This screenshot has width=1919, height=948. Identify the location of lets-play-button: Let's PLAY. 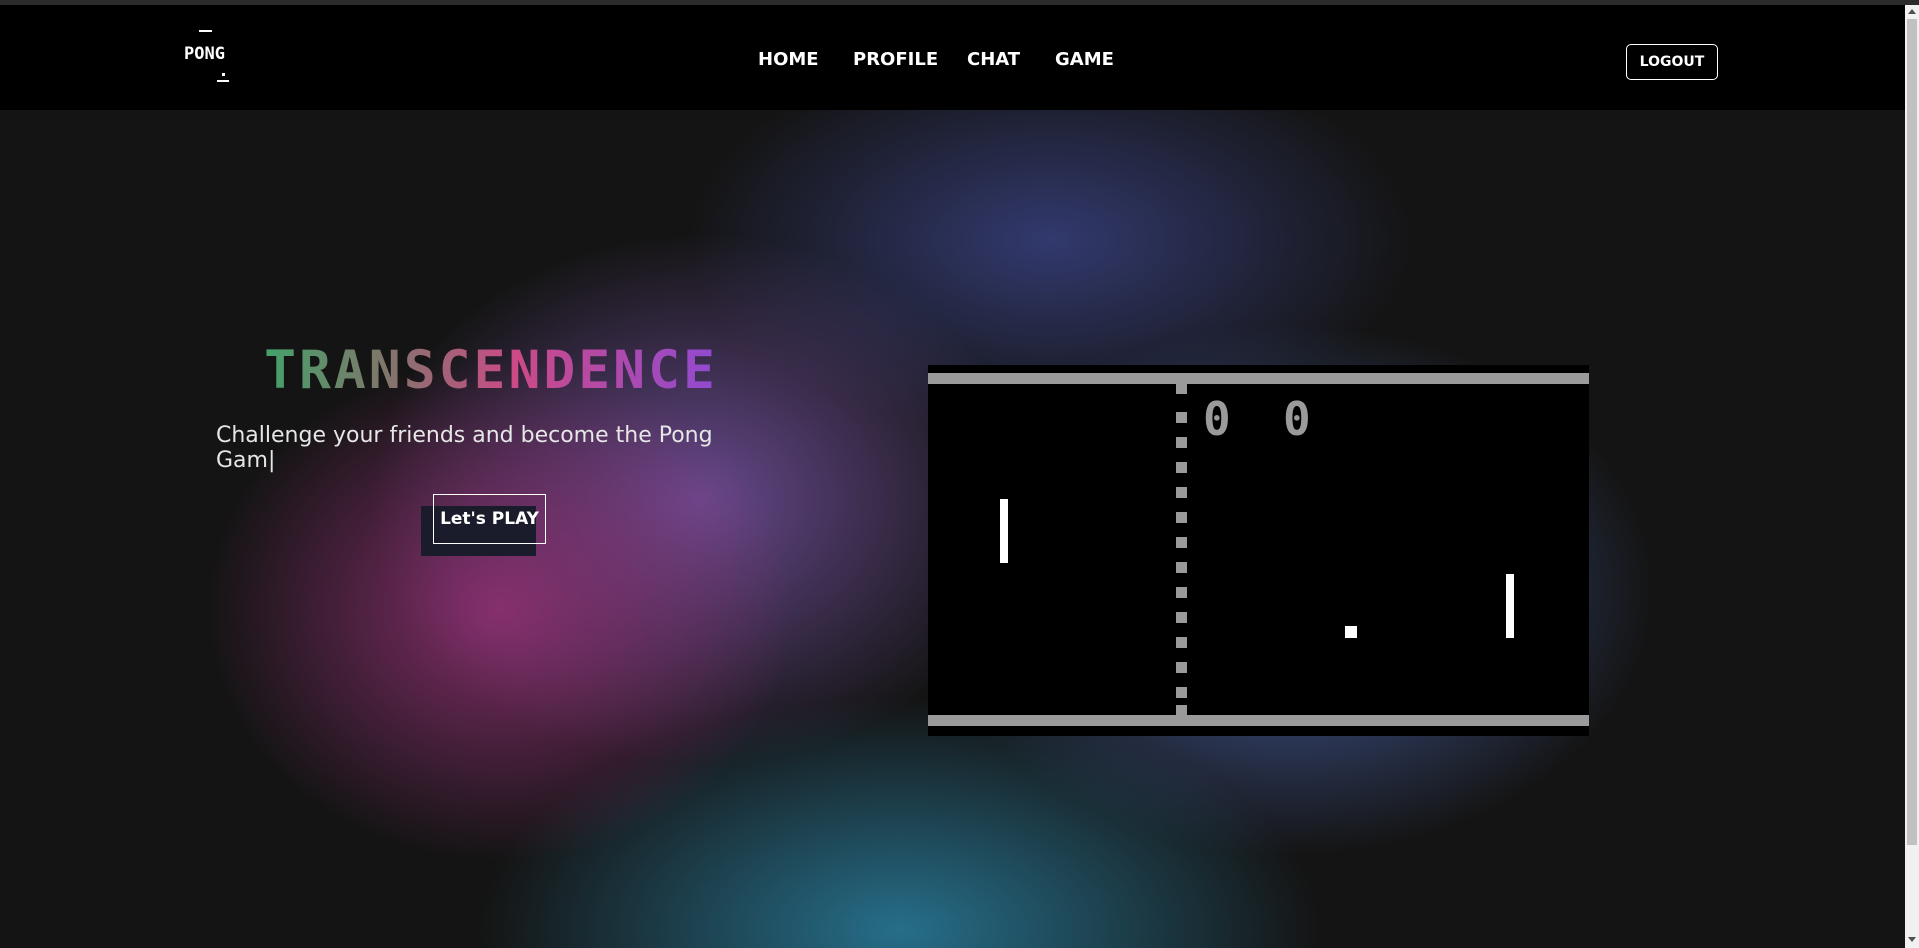
(489, 519).